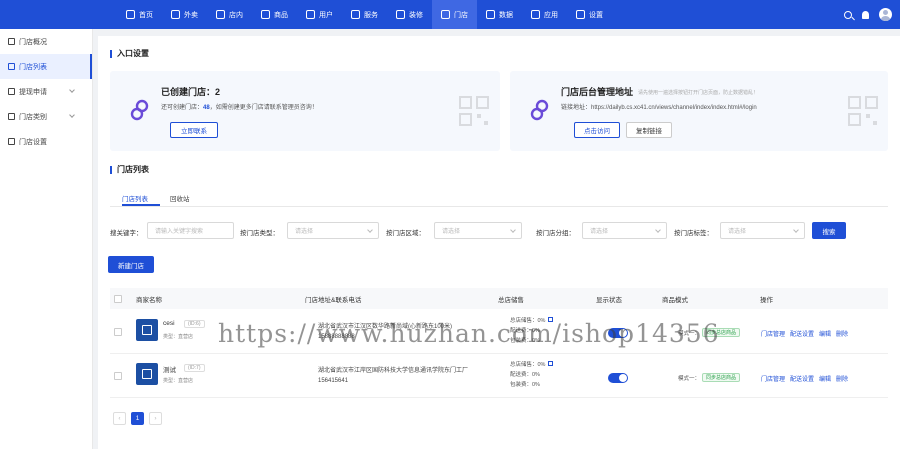 The image size is (900, 449). I want to click on area-filter-label: 按门店区域：, so click(405, 233).